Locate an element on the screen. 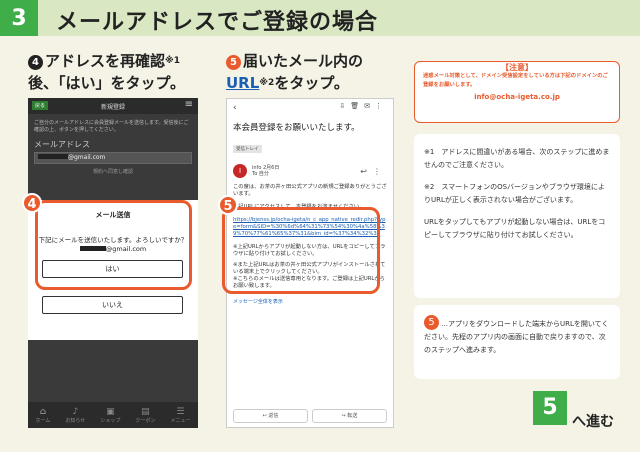 The height and width of the screenshot is (452, 640). step-number-badge: 3 is located at coordinates (19, 18).